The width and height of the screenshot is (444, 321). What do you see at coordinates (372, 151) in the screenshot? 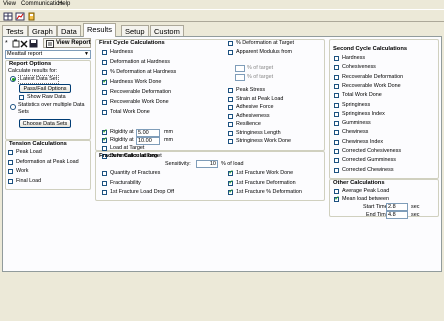
I see `second-cycle-item-label: Corrected Cohesiveness` at bounding box center [372, 151].